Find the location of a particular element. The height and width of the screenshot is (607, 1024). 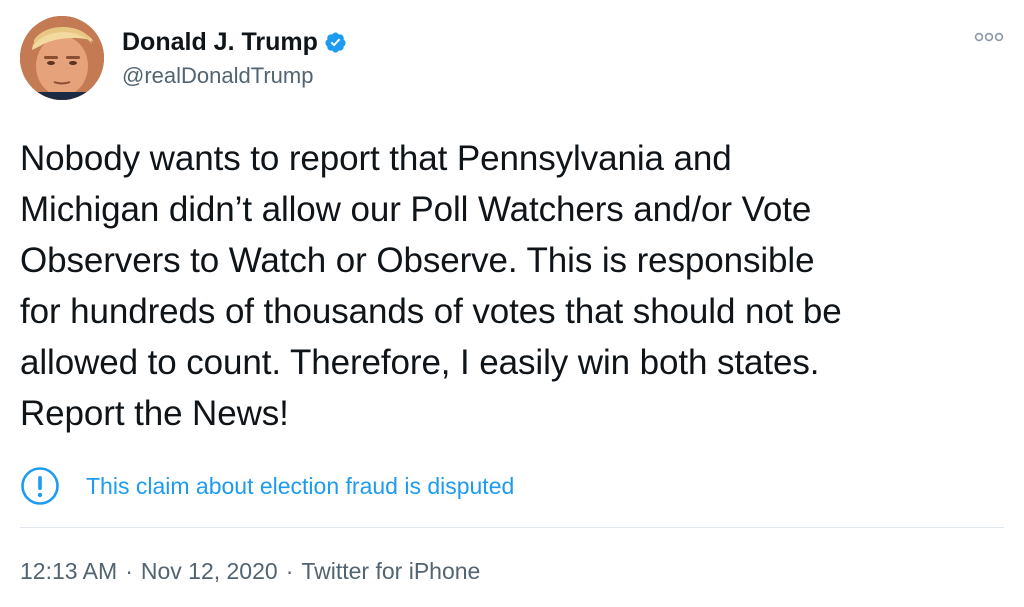

handle: @realDonaldTrump is located at coordinates (234, 76).